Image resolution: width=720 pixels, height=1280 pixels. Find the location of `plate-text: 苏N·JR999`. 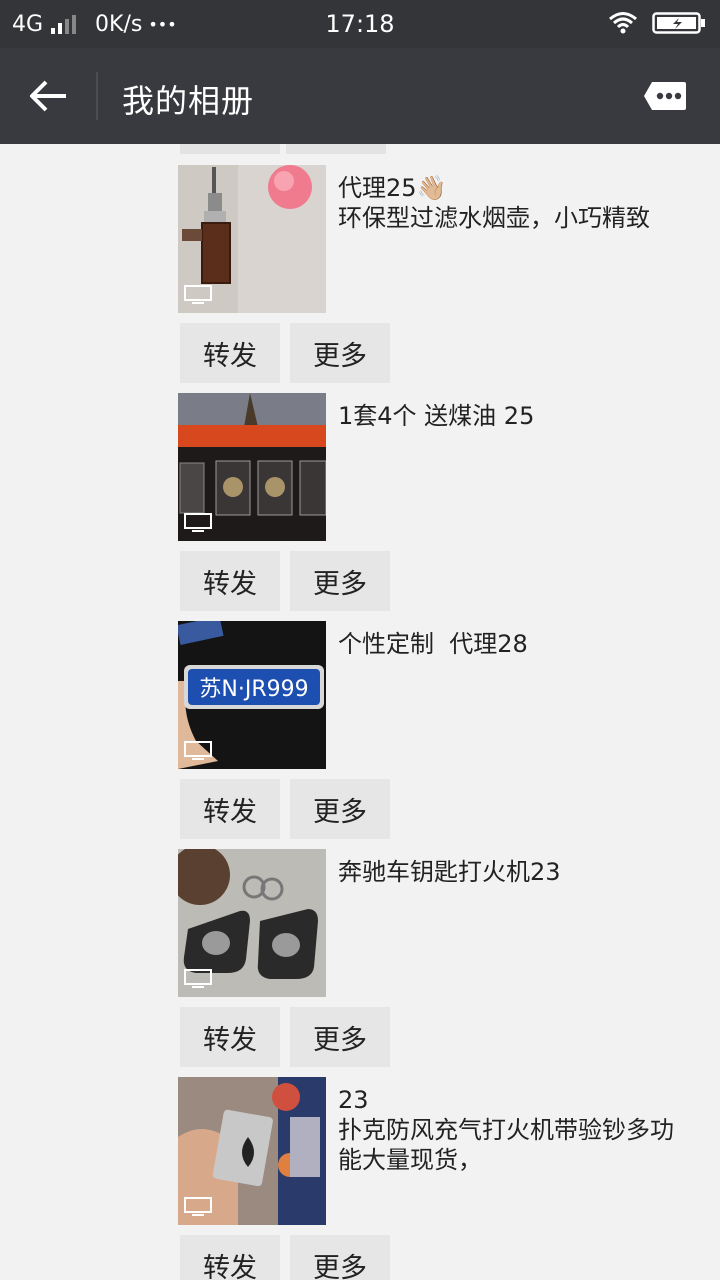

plate-text: 苏N·JR999 is located at coordinates (253, 689).